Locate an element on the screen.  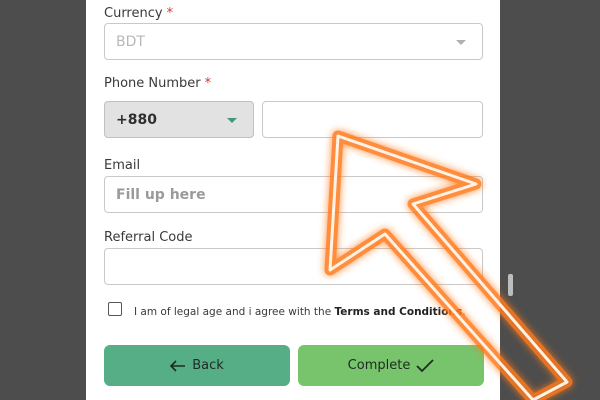
agree-text-end: . is located at coordinates (464, 312).